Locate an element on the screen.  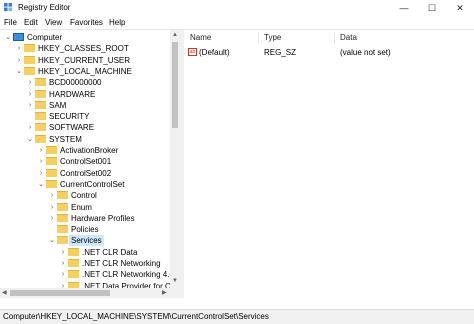
tree-node-label: HKEY_CURRENT_USER is located at coordinates (84, 60).